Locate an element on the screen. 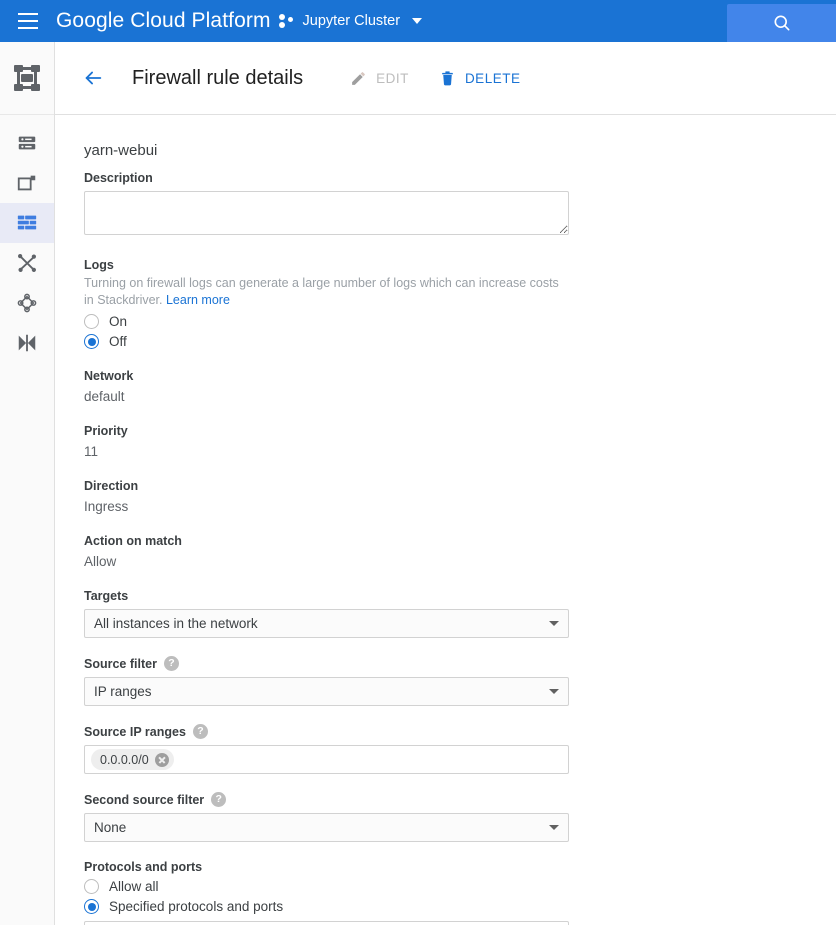 The height and width of the screenshot is (925, 836). second-source-filter-select-value: None is located at coordinates (110, 827).